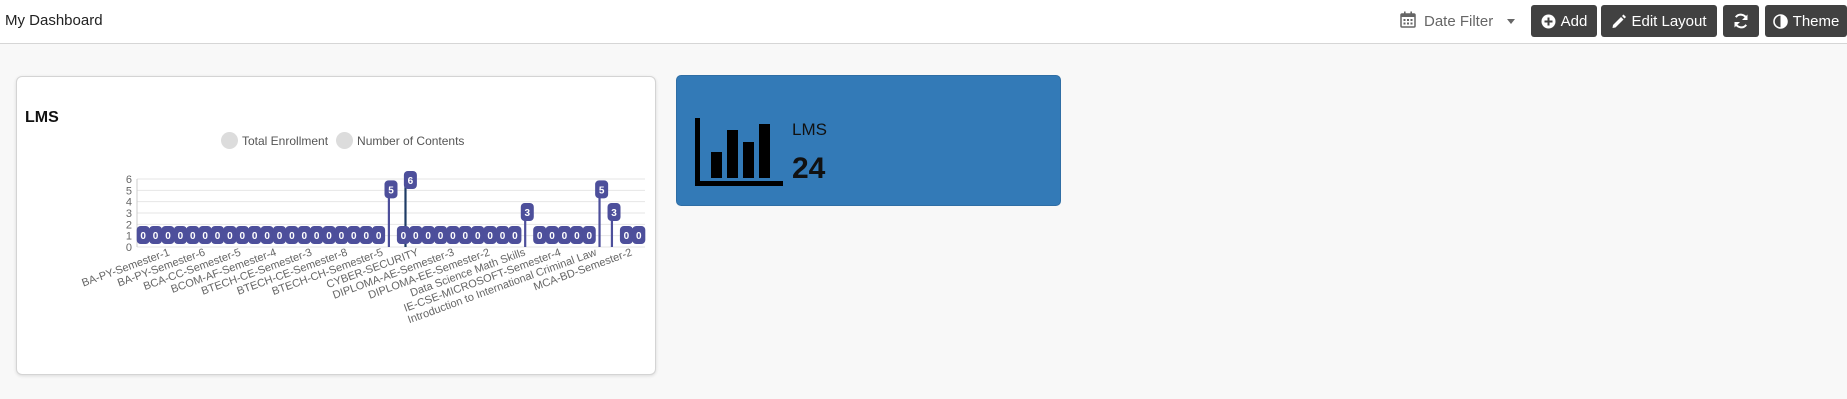 The height and width of the screenshot is (399, 1847). What do you see at coordinates (923, 22) in the screenshot?
I see `top-bar: My Dashboard Date Filter Add Edit Layout` at bounding box center [923, 22].